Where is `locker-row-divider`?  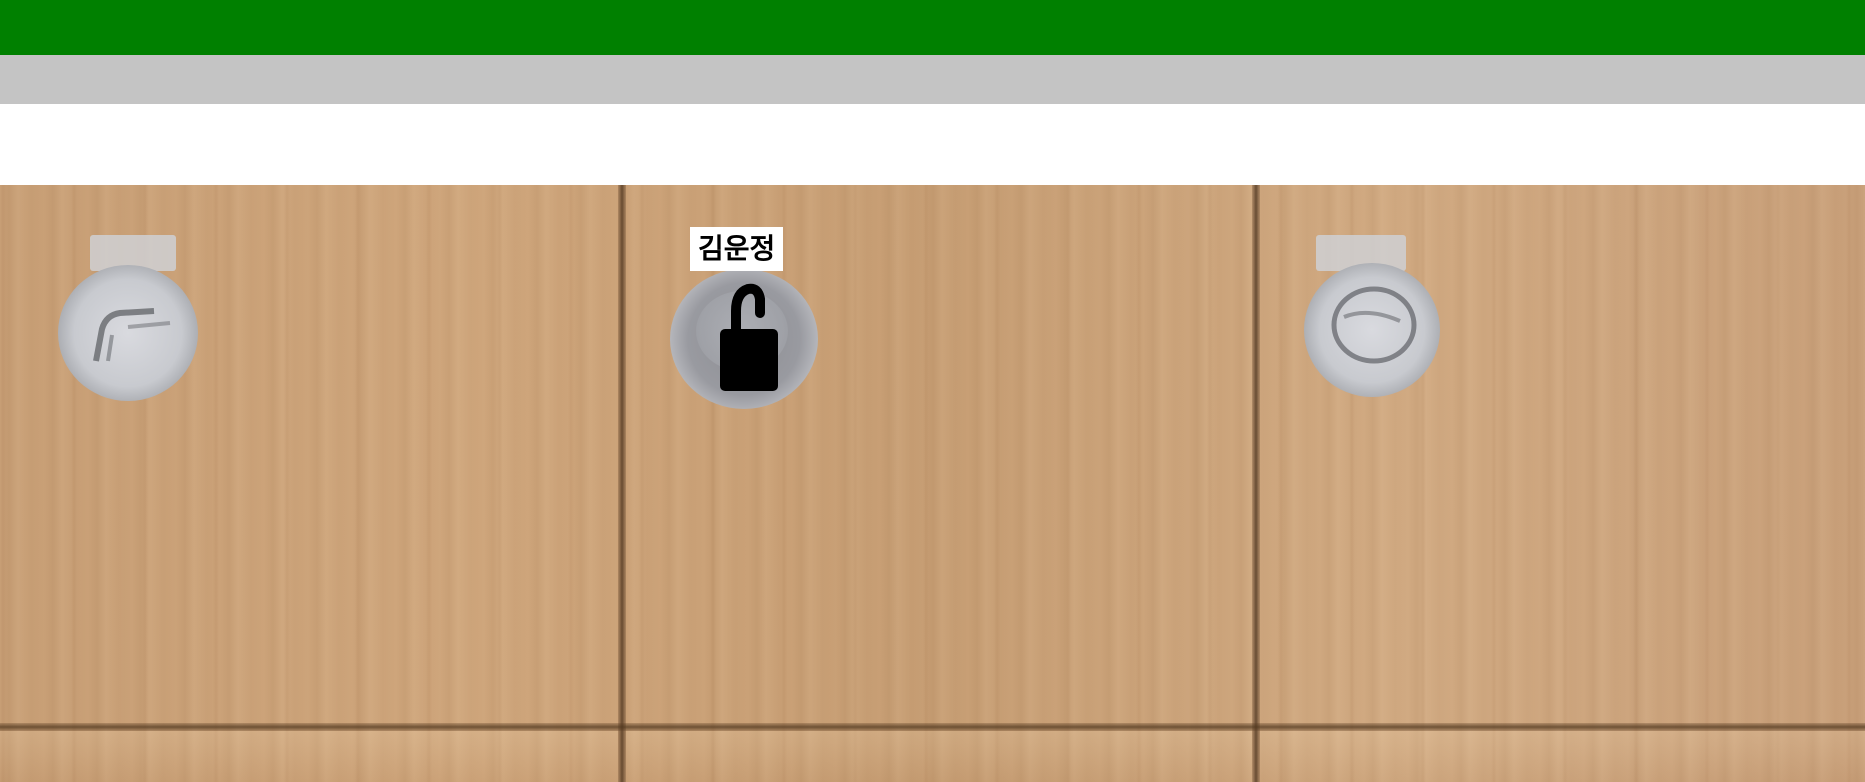 locker-row-divider is located at coordinates (932, 727).